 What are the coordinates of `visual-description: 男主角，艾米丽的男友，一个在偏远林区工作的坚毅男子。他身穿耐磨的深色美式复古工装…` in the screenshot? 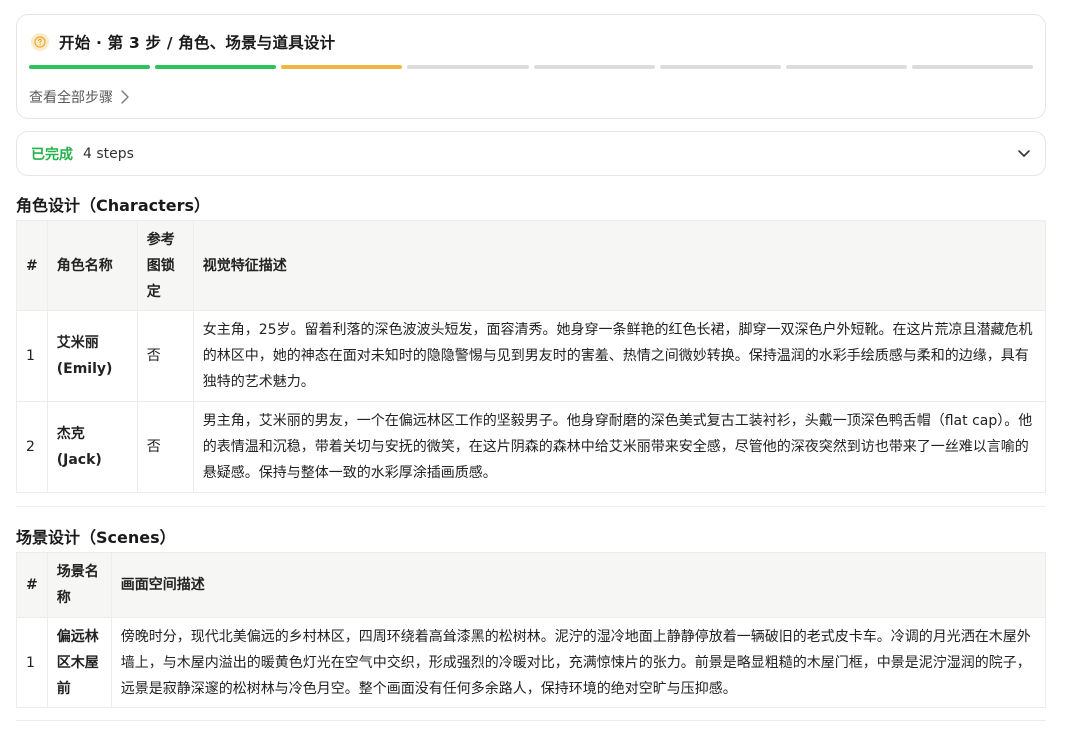 It's located at (619, 447).